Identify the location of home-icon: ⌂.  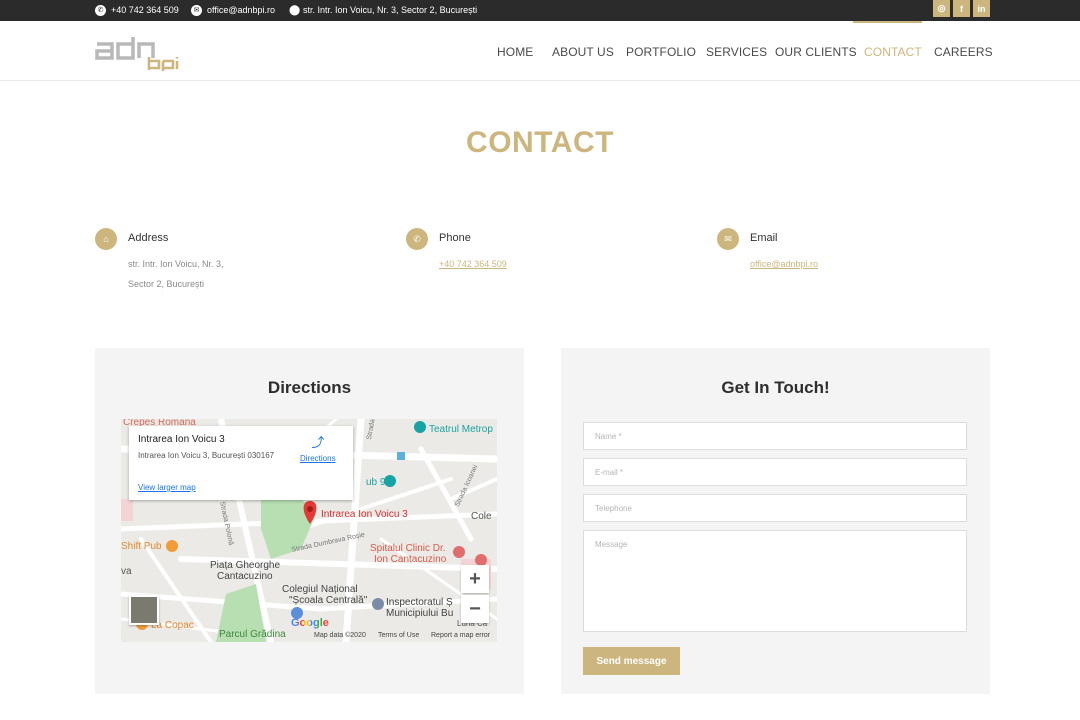
(106, 239).